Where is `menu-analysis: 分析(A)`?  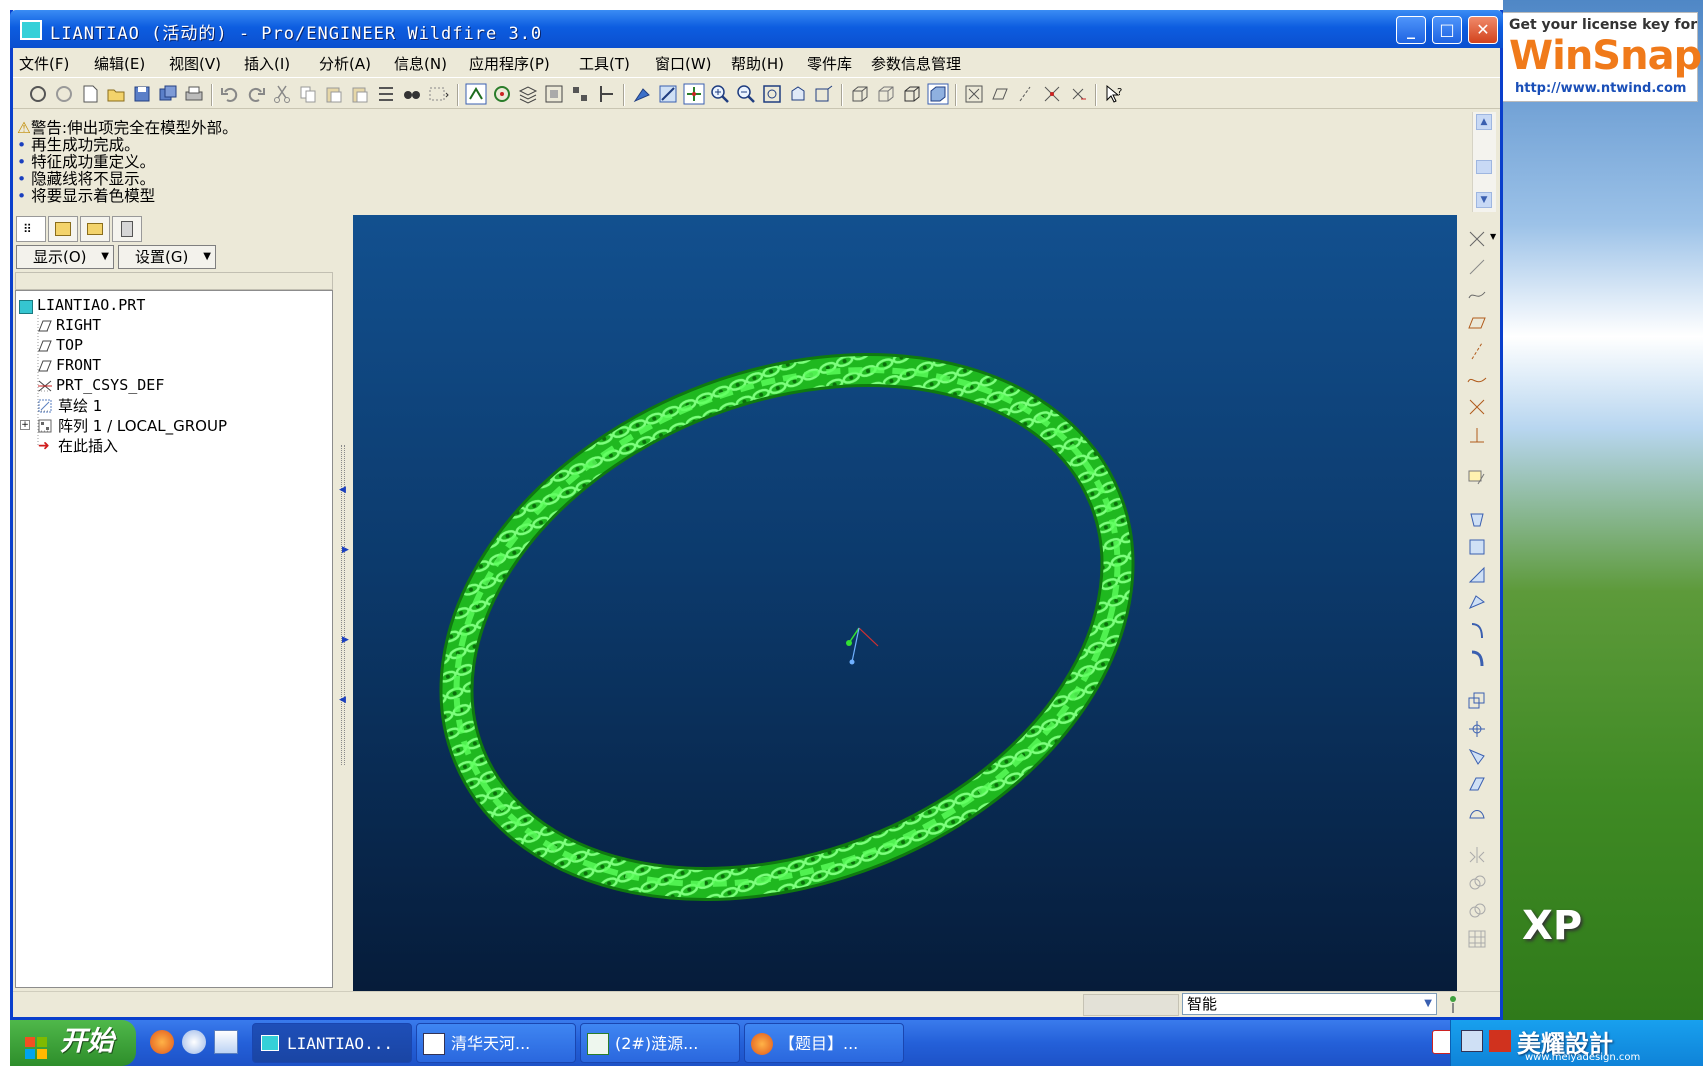
menu-analysis: 分析(A) is located at coordinates (345, 63).